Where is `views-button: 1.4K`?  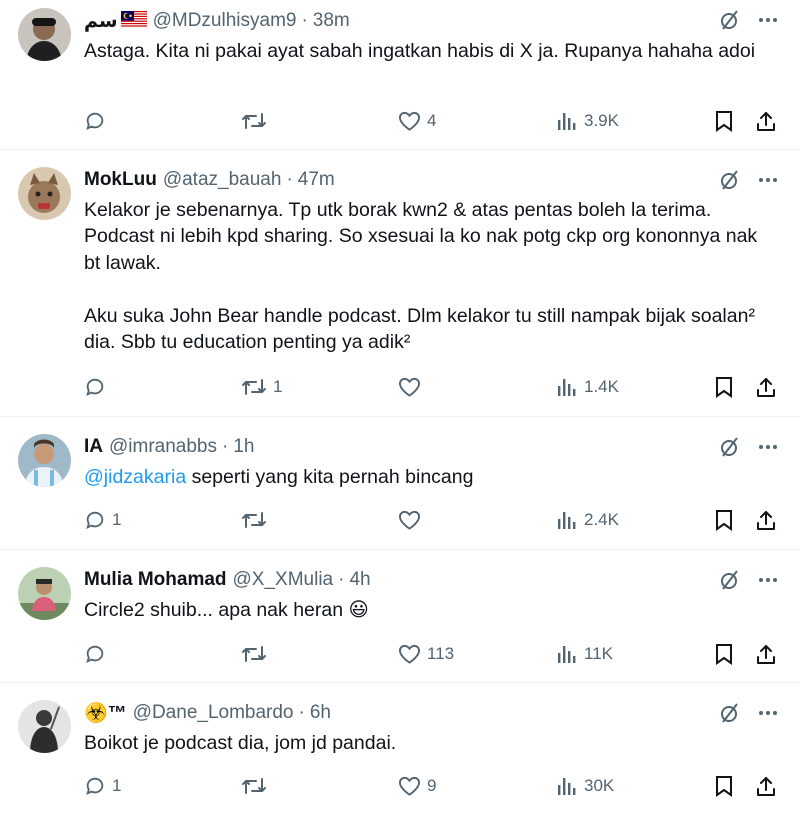
views-button: 1.4K is located at coordinates (587, 387).